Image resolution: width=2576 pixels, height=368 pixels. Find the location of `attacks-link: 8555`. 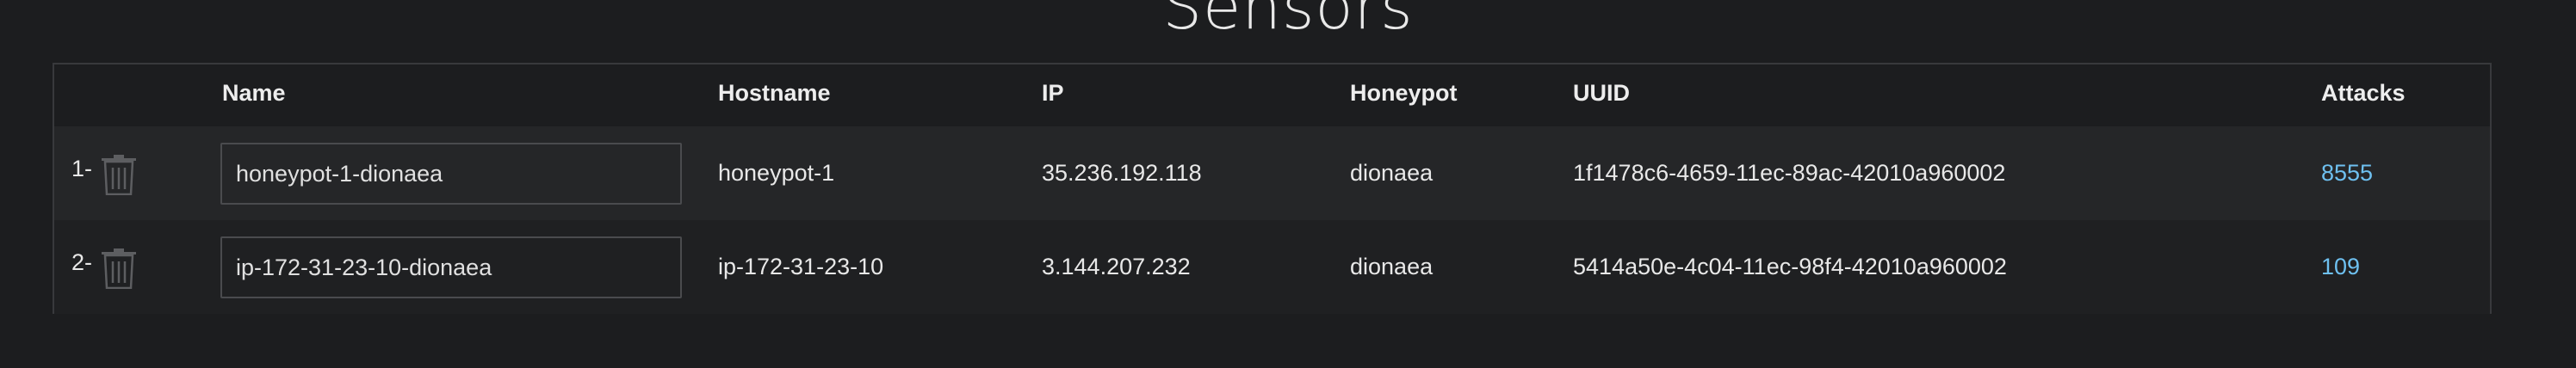

attacks-link: 8555 is located at coordinates (2347, 173).